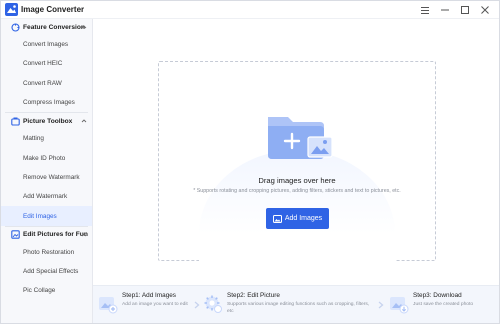 This screenshot has height=324, width=500. I want to click on sidebar-item-convert-heic: Convert HEIC, so click(46, 63).